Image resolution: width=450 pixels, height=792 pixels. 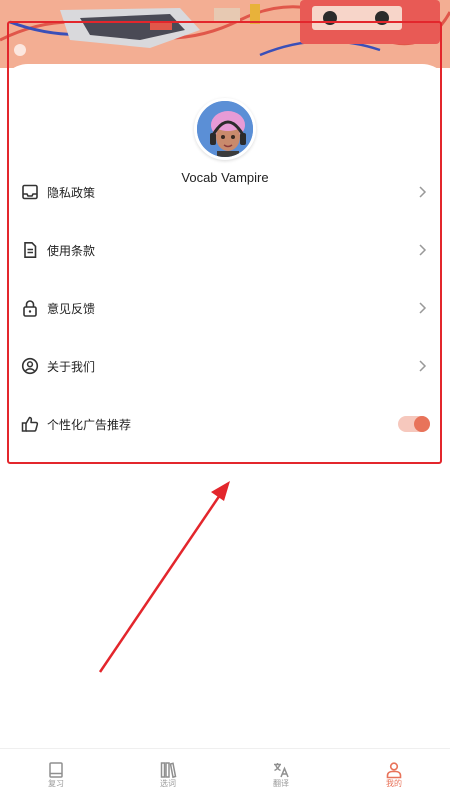 What do you see at coordinates (225, 250) in the screenshot?
I see `menu-item-terms-of-use: 使用条款` at bounding box center [225, 250].